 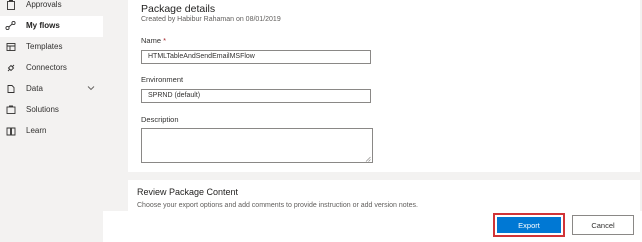 I want to click on sidebar-item-connectors: Connectors, so click(x=51, y=68).